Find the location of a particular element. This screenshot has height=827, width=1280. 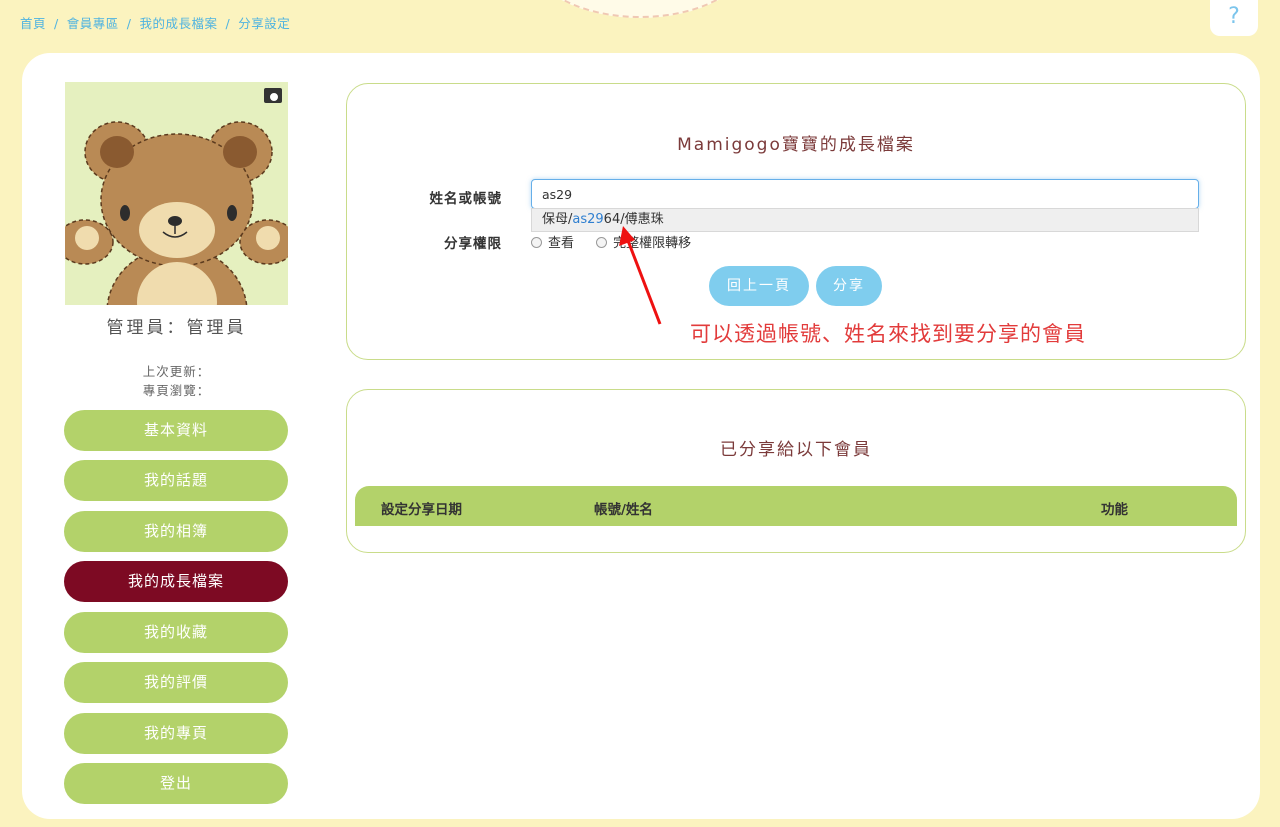

share-button: 分享 is located at coordinates (849, 286).